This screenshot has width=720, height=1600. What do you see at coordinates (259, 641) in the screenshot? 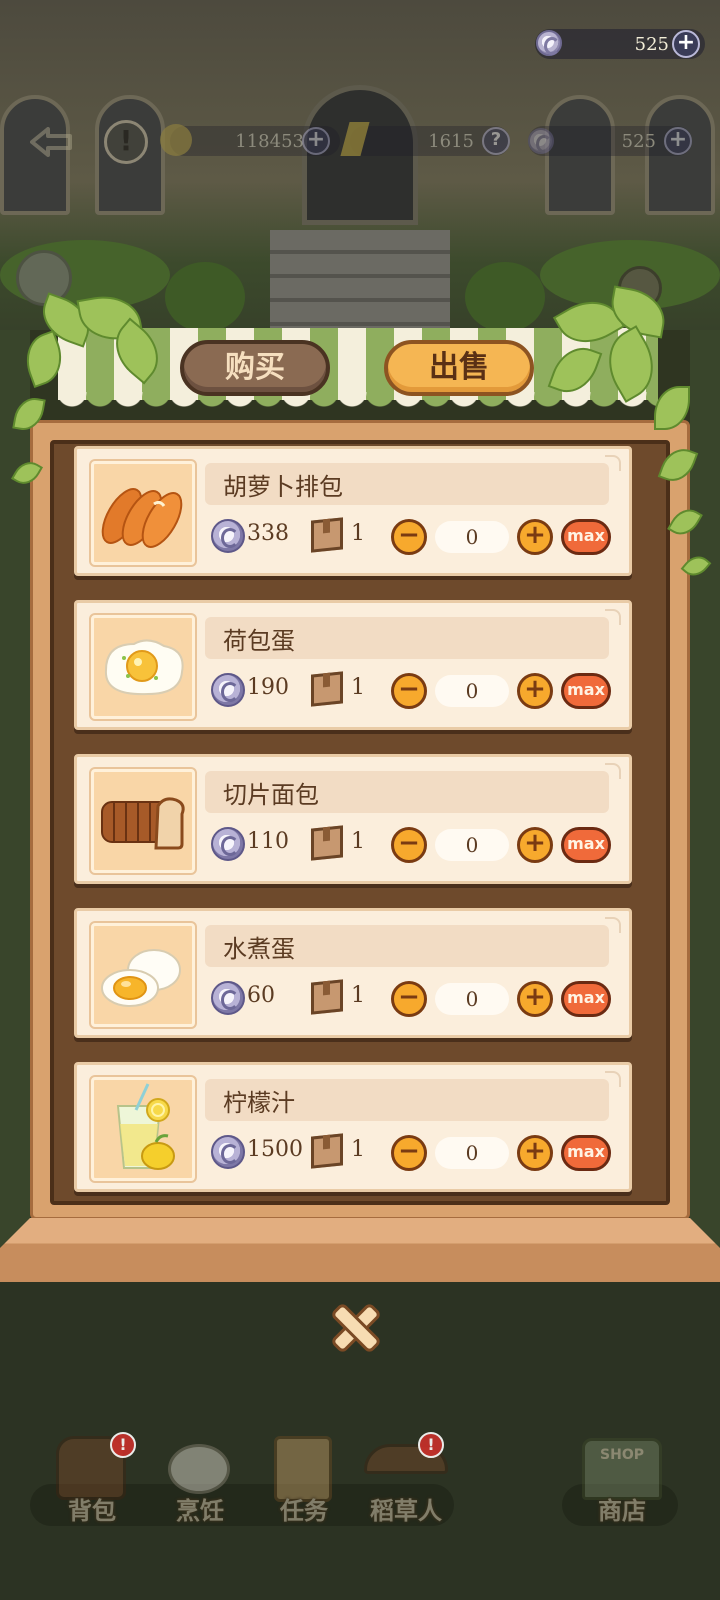
I see `item-name: 荷包蛋` at bounding box center [259, 641].